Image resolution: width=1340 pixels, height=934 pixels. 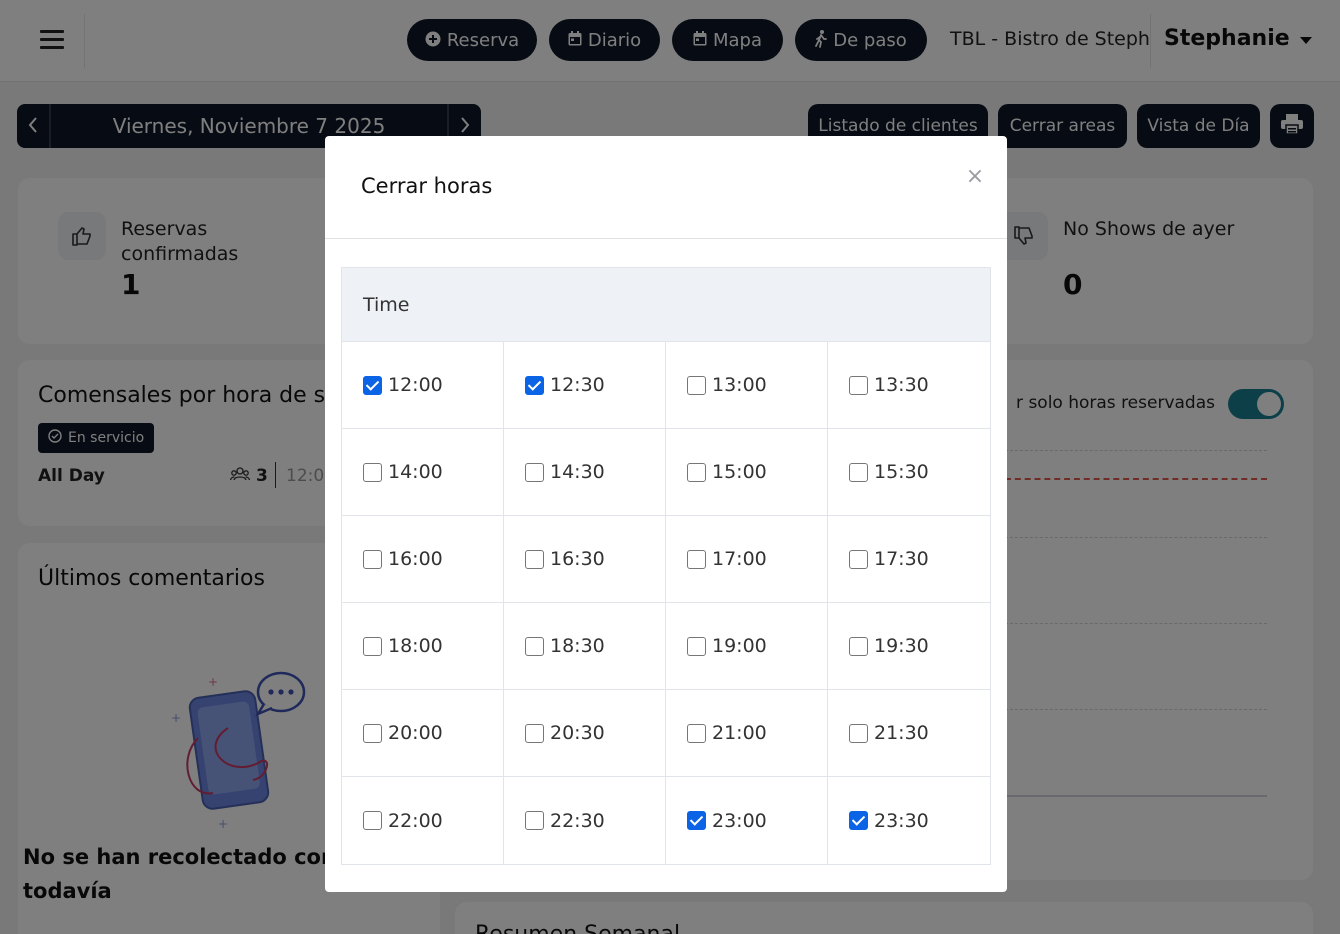 I want to click on hour-label: 18:00, so click(x=415, y=646).